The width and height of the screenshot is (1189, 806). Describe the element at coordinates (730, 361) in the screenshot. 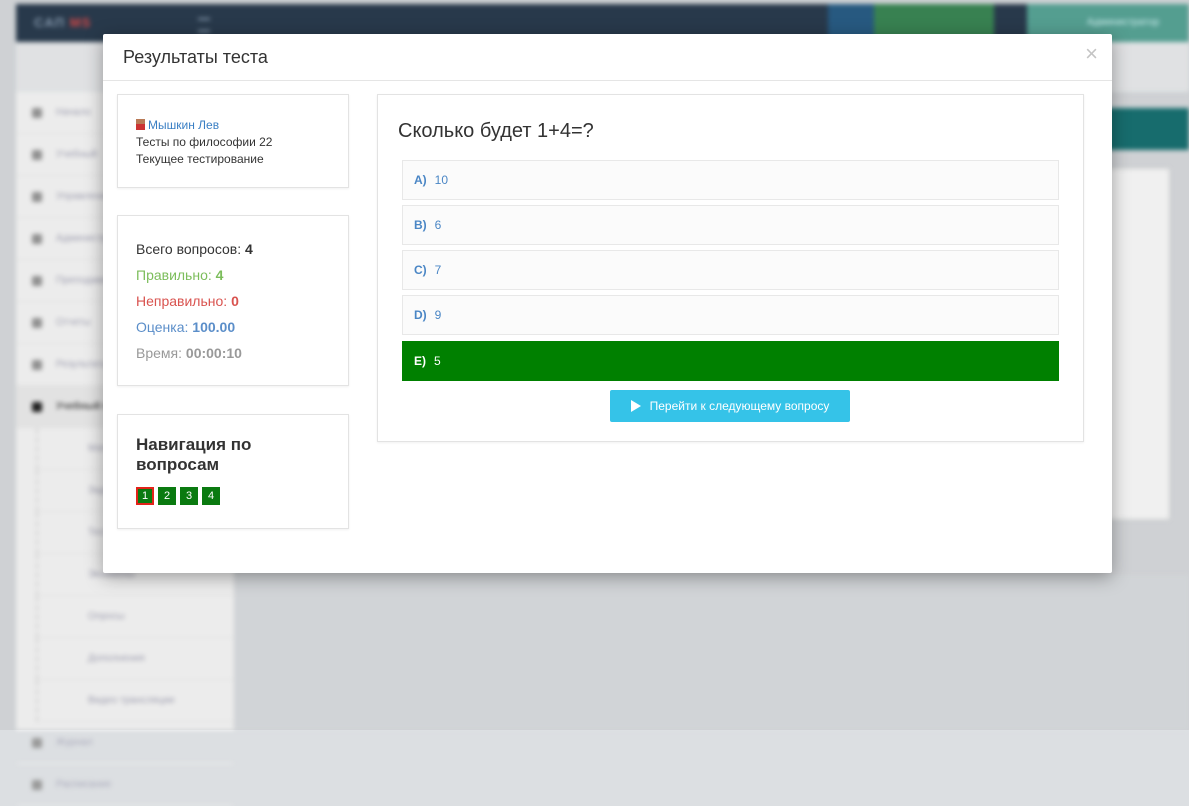

I see `answer-option-e-correct: E) 5` at that location.